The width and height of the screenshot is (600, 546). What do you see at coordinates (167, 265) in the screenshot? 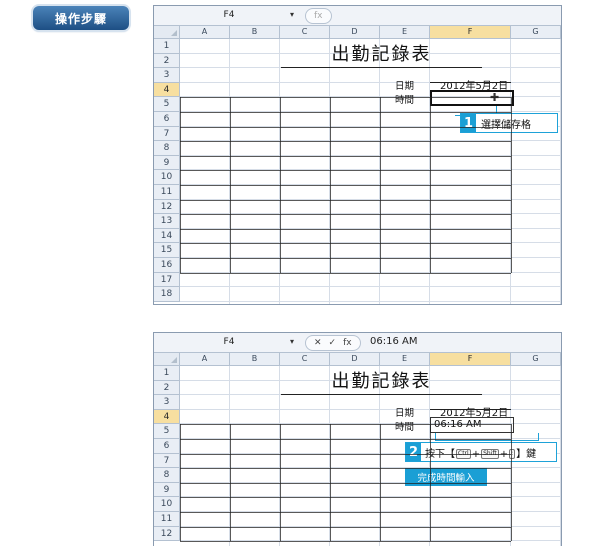
I see `row-header-16: 16` at bounding box center [167, 265].